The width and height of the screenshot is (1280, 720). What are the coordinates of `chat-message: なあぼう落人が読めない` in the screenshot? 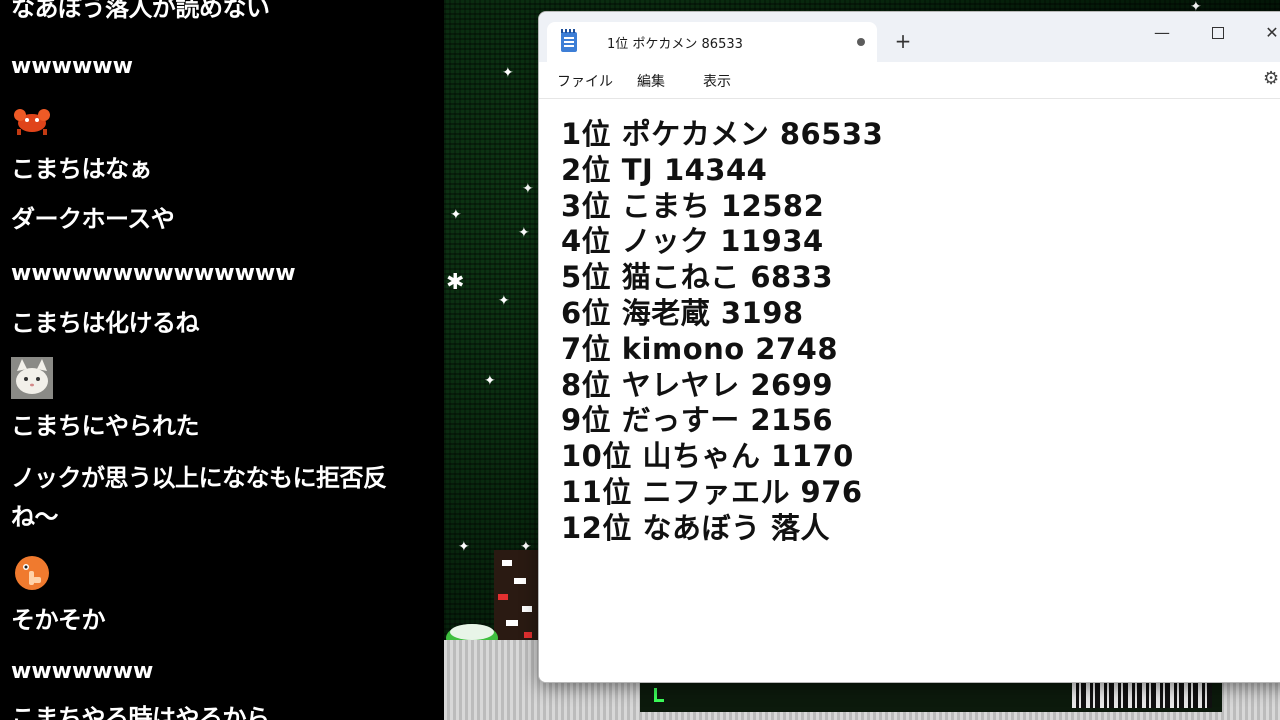 It's located at (140, 11).